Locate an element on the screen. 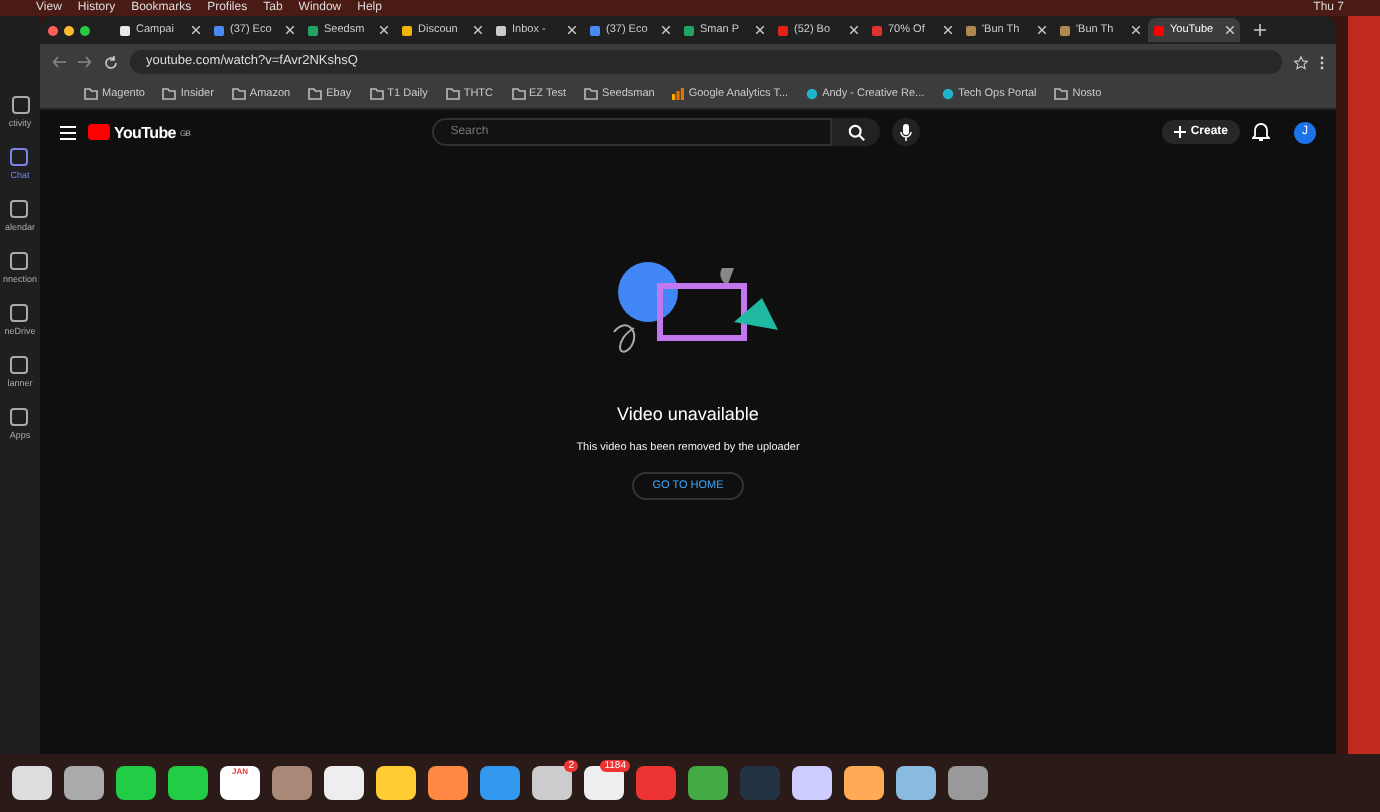 The height and width of the screenshot is (812, 1380). forward-icon is located at coordinates (85, 62).